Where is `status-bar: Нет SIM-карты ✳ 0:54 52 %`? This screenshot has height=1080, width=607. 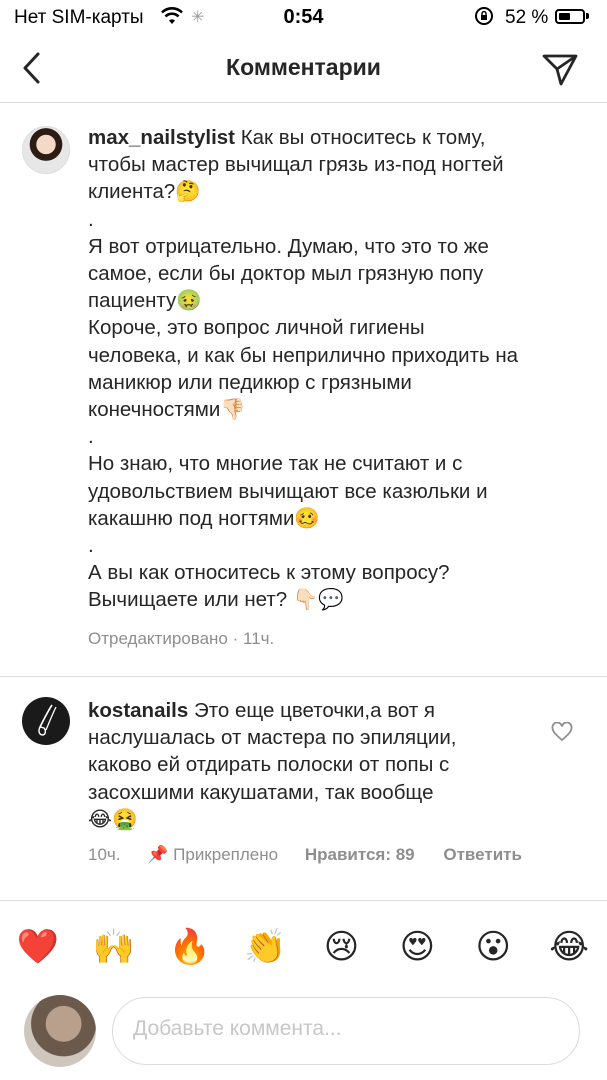 status-bar: Нет SIM-карты ✳ 0:54 52 % is located at coordinates (303, 18).